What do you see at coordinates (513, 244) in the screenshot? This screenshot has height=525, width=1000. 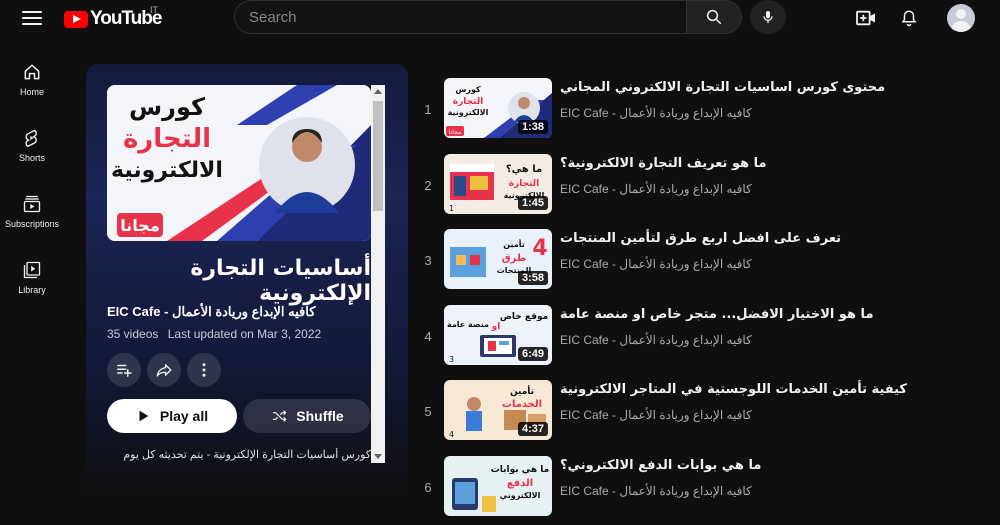 I see `svg-text: تأمين` at bounding box center [513, 244].